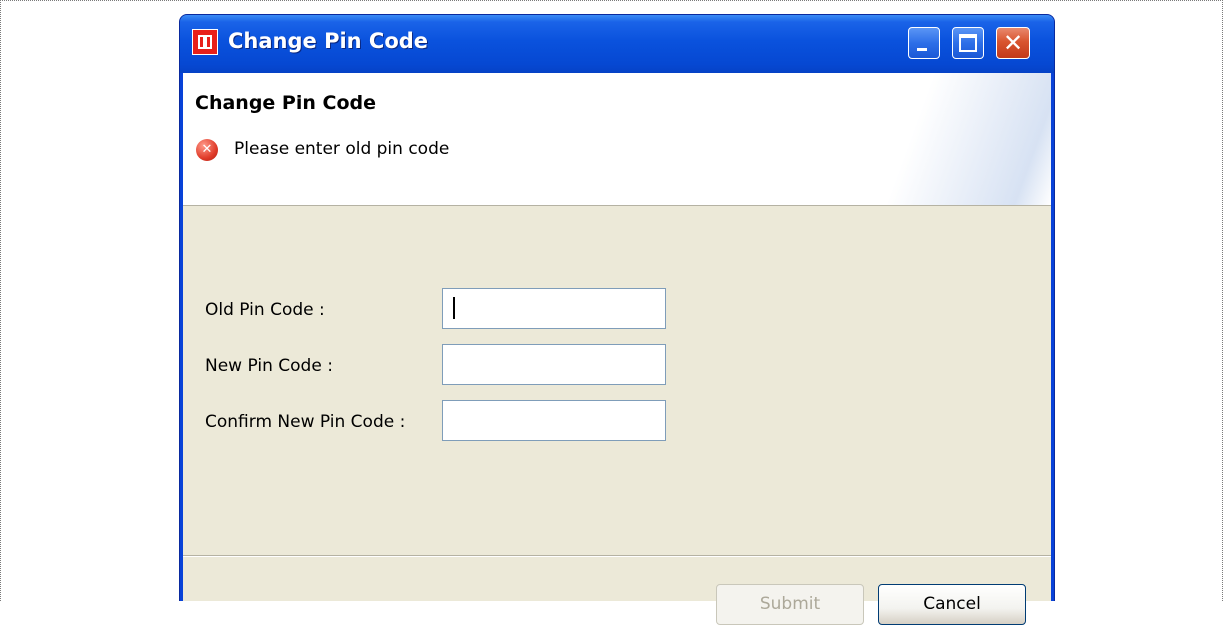 The height and width of the screenshot is (625, 1223). Describe the element at coordinates (265, 310) in the screenshot. I see `old-pin-label: Old Pin Code :` at that location.